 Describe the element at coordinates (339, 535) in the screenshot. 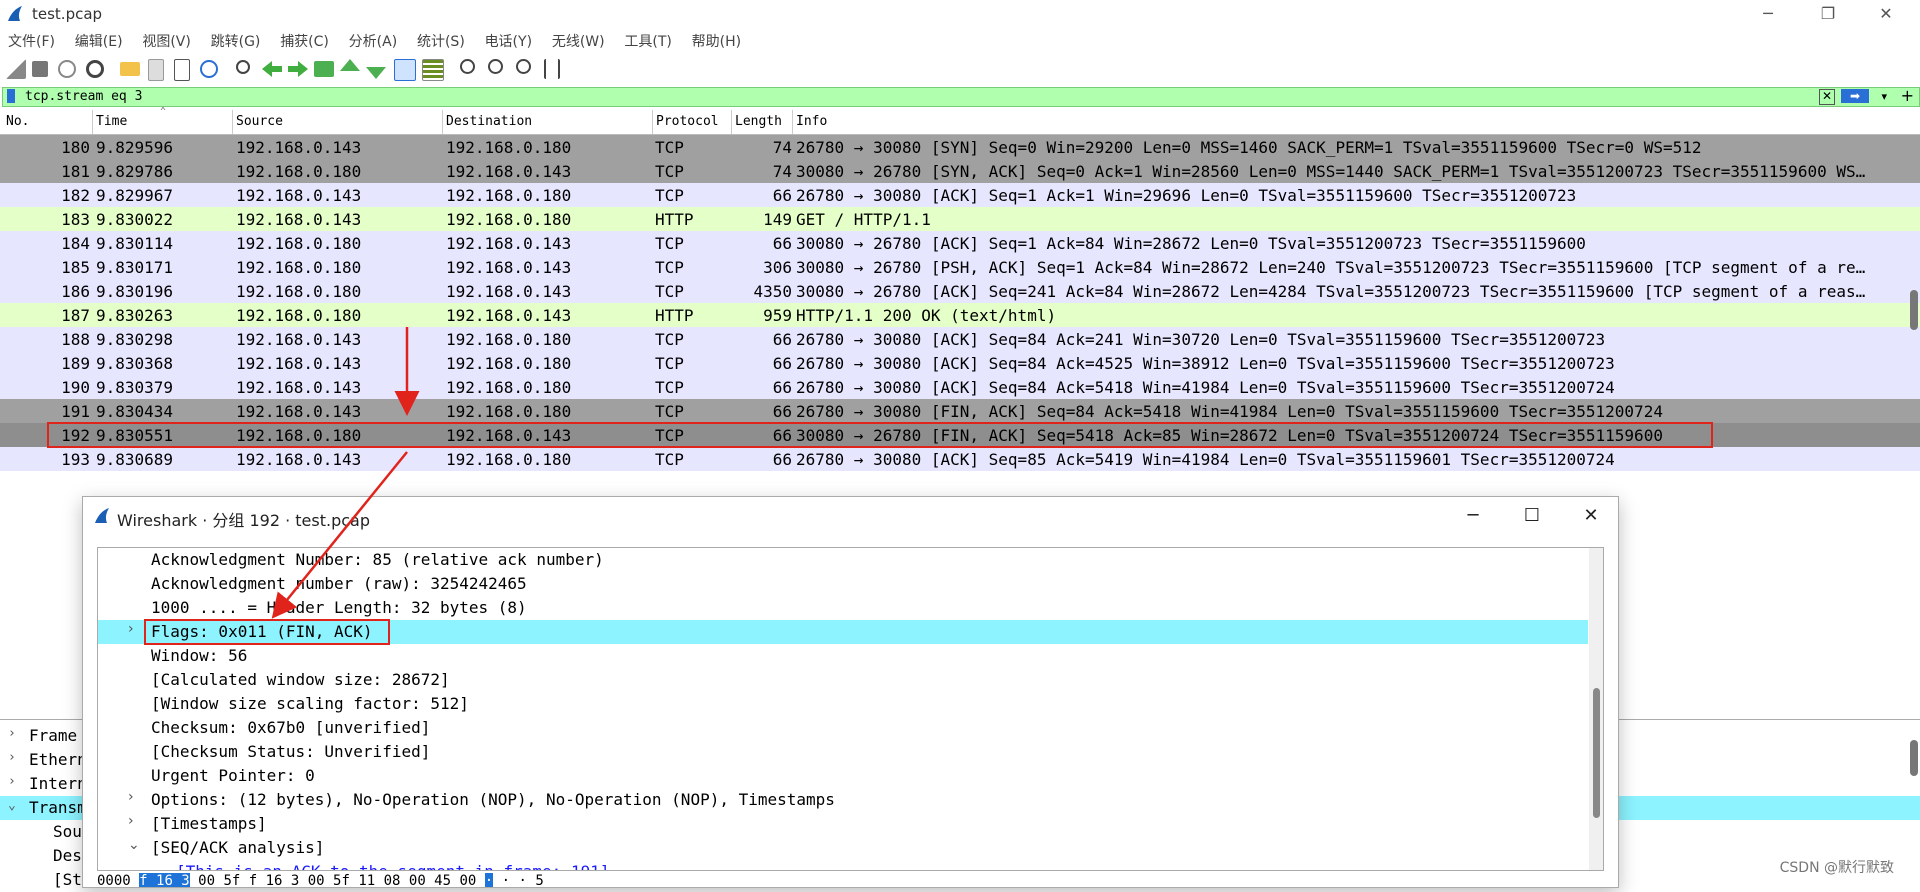

I see `arrow-to-flags` at that location.